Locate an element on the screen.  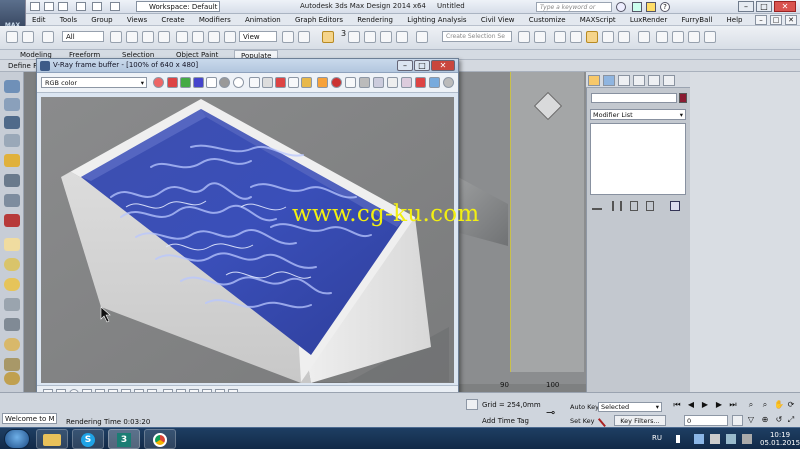
project-folder-icon is located at coordinates (115, 6).